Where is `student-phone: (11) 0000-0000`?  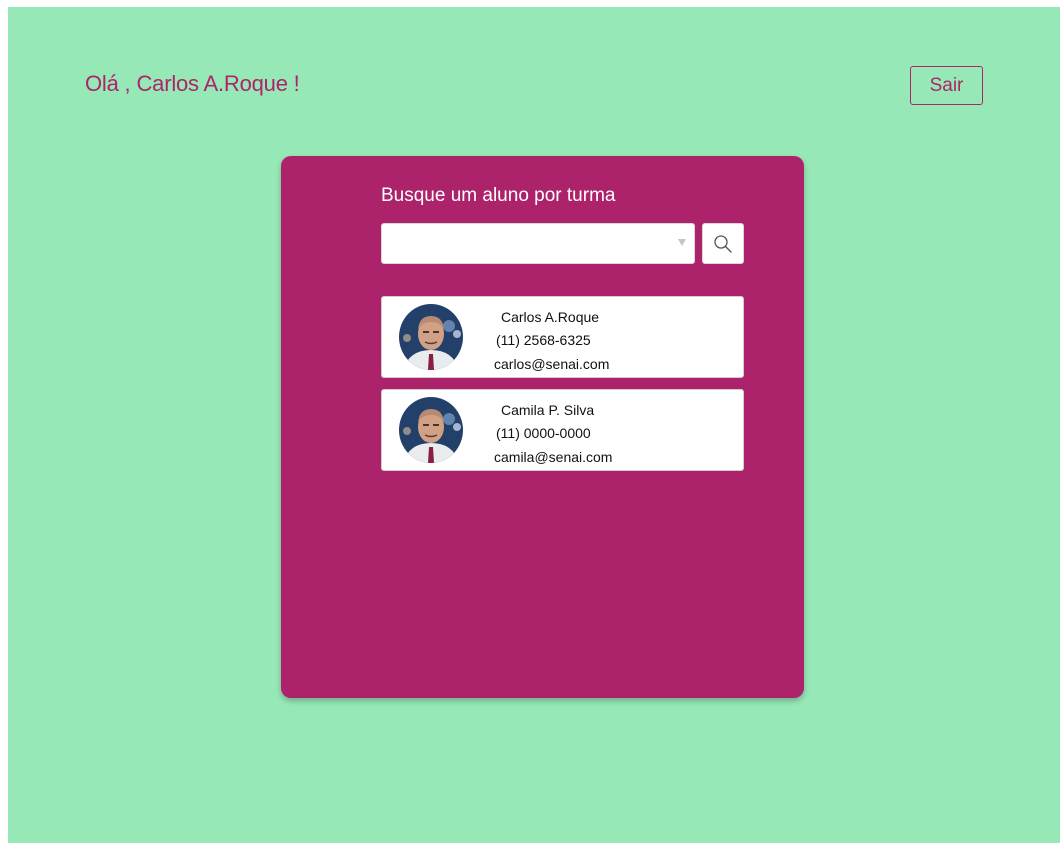 student-phone: (11) 0000-0000 is located at coordinates (543, 433).